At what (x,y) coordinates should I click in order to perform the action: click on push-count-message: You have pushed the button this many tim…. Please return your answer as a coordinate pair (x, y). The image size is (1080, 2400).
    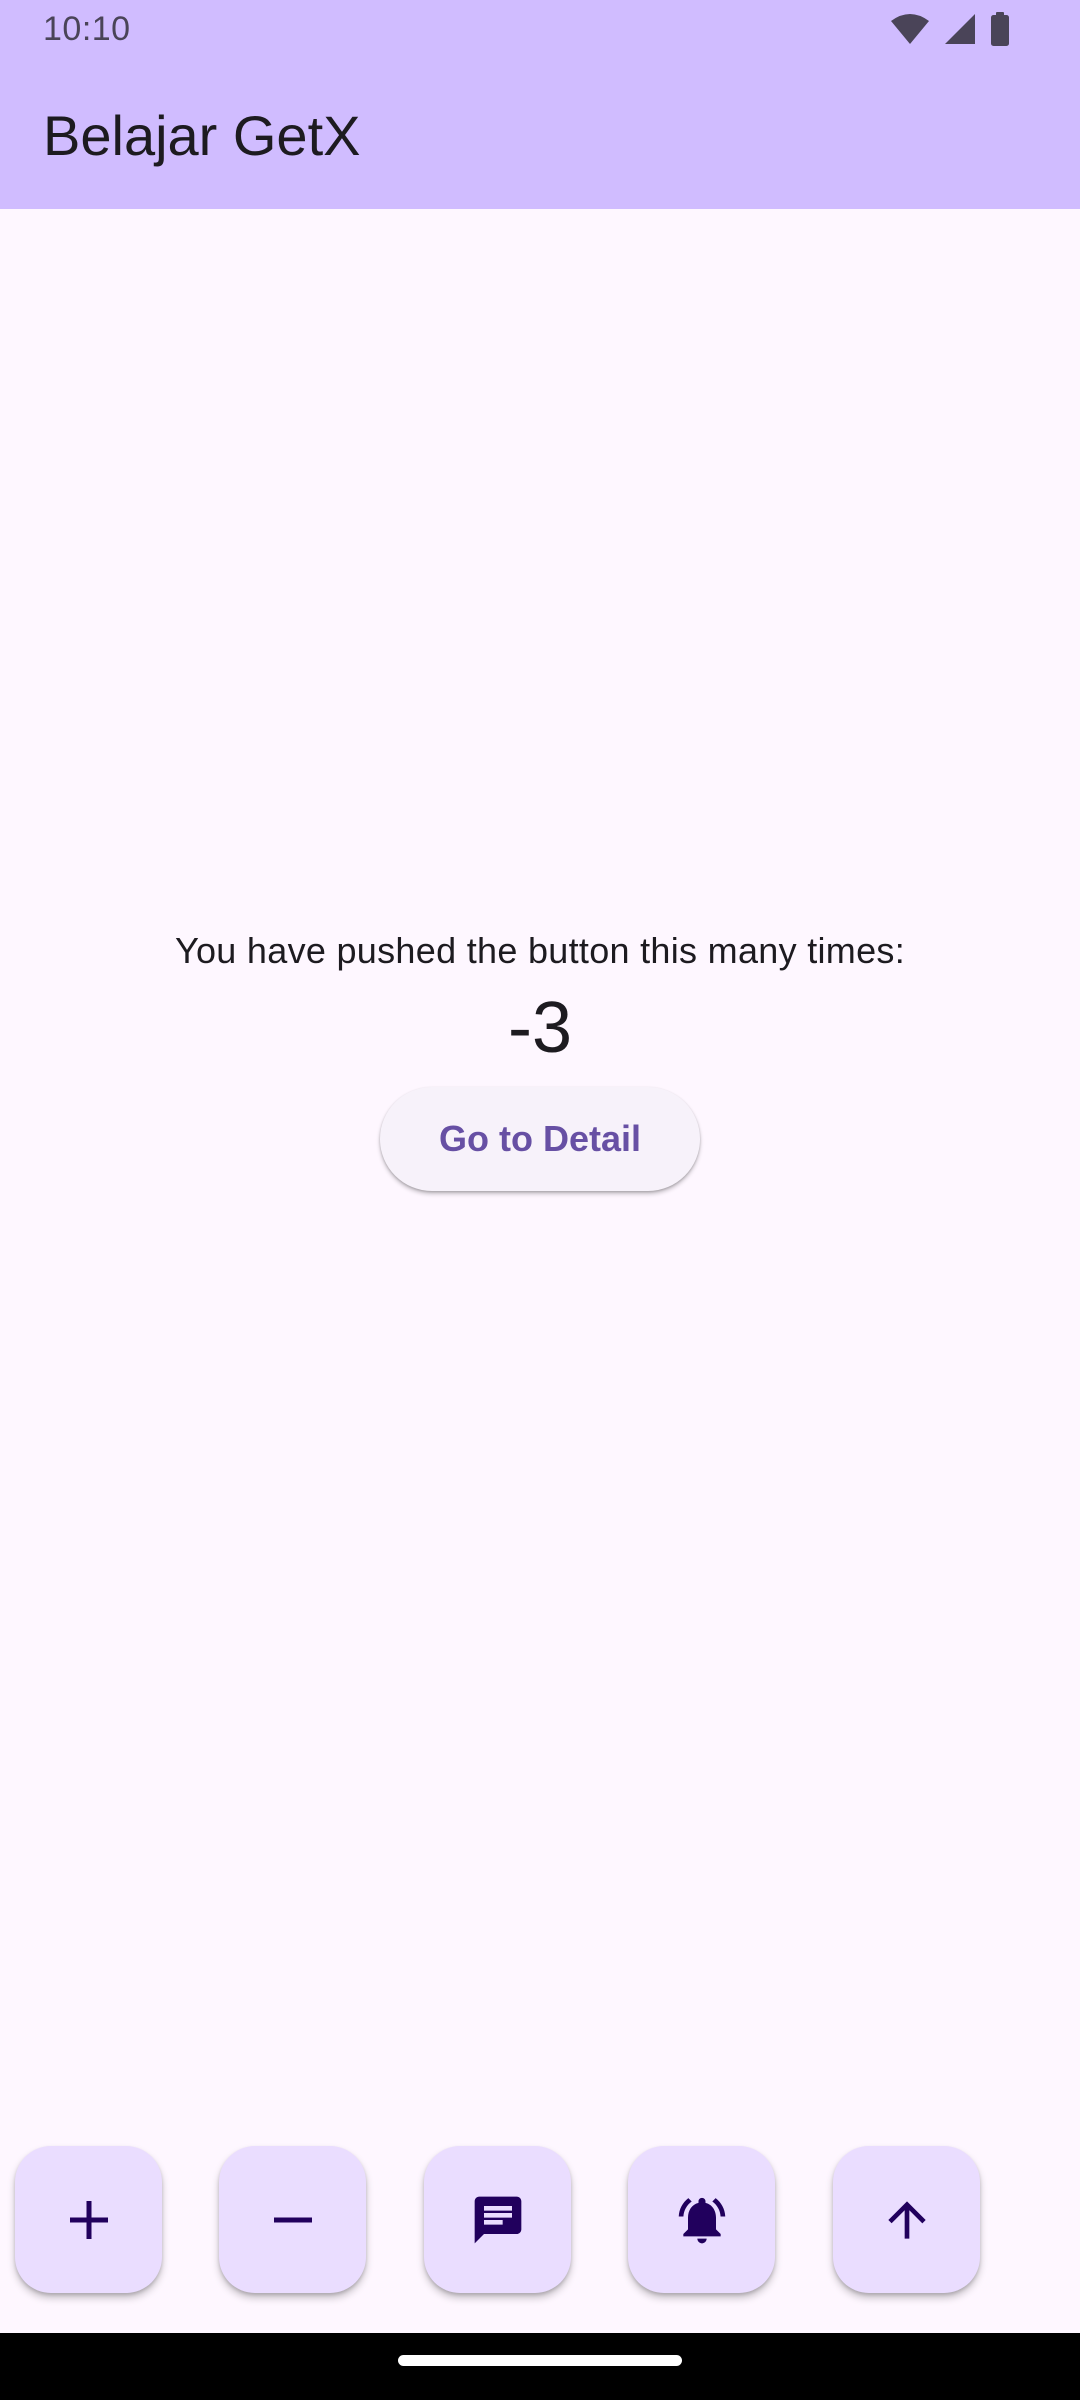
    Looking at the image, I should click on (540, 950).